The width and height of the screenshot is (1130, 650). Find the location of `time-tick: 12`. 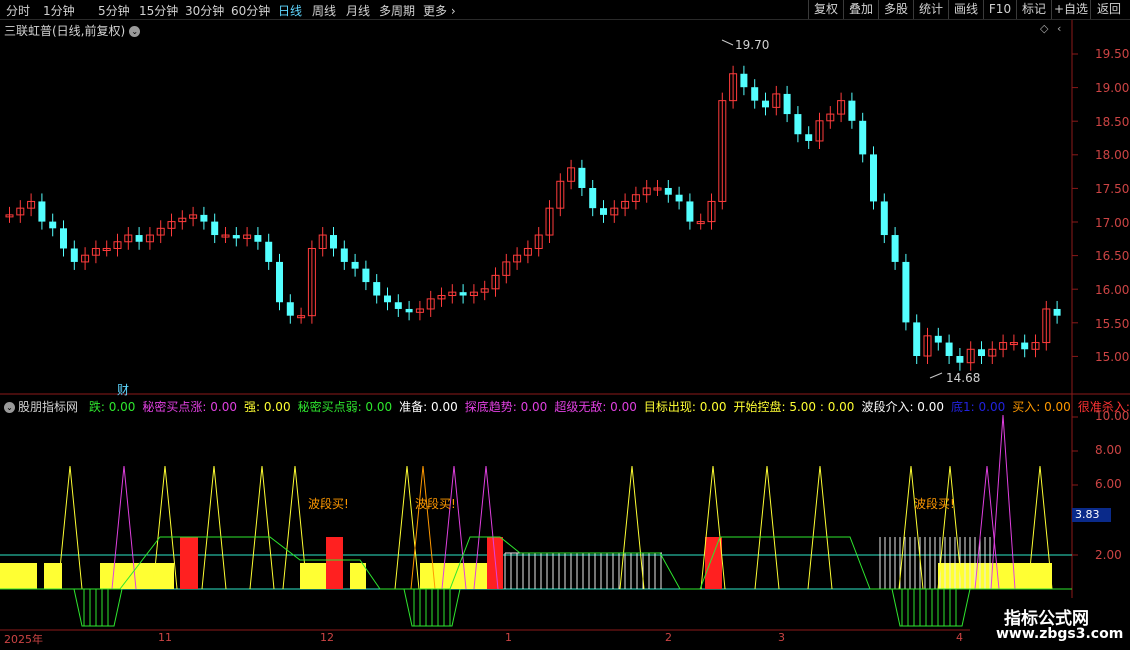

time-tick: 12 is located at coordinates (327, 637).